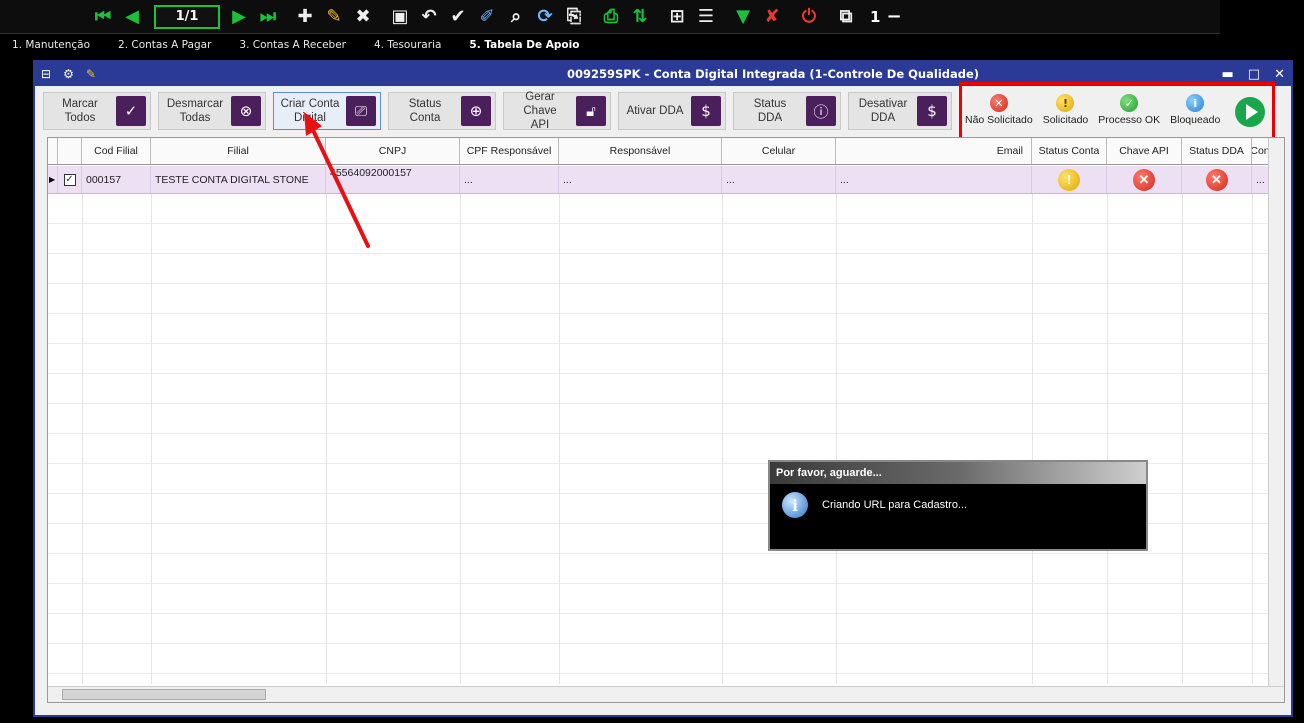 The image size is (1304, 723). Describe the element at coordinates (1276, 412) in the screenshot. I see `vertical-scrollbar` at that location.